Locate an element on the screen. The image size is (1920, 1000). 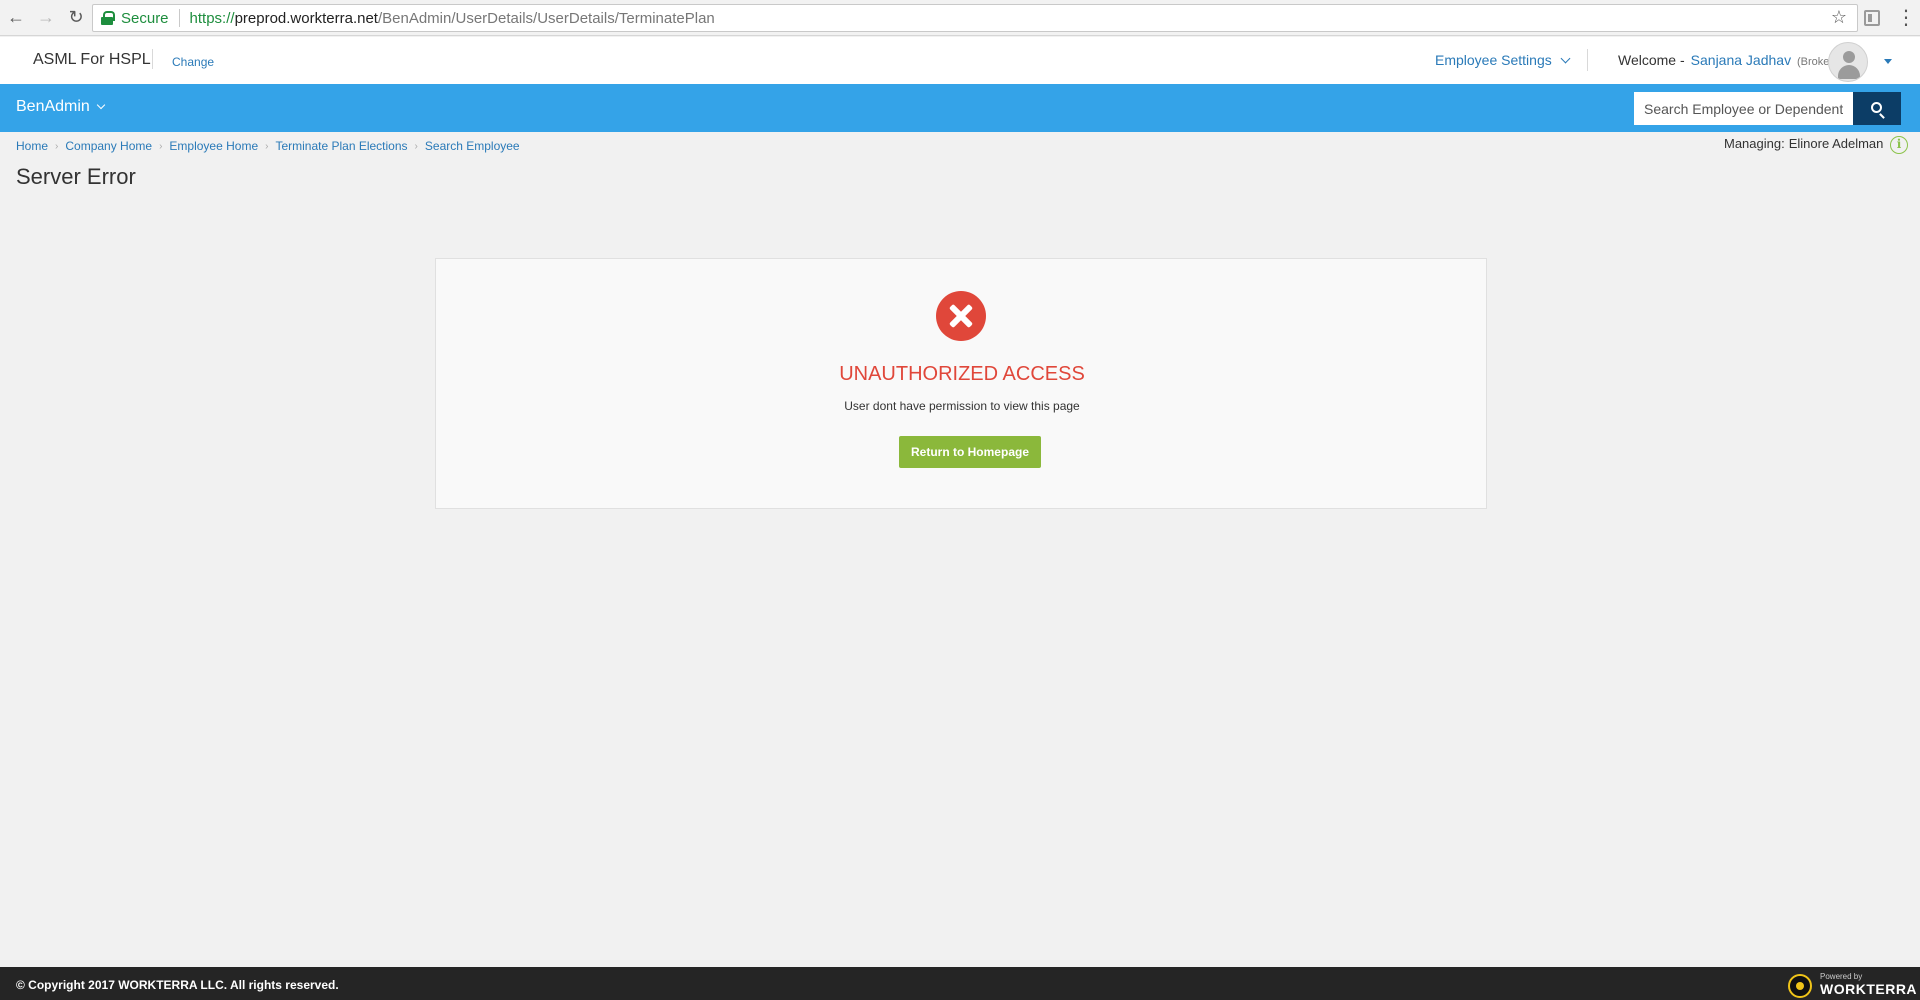
breadcrumb-company-home: Company Home is located at coordinates (108, 146).